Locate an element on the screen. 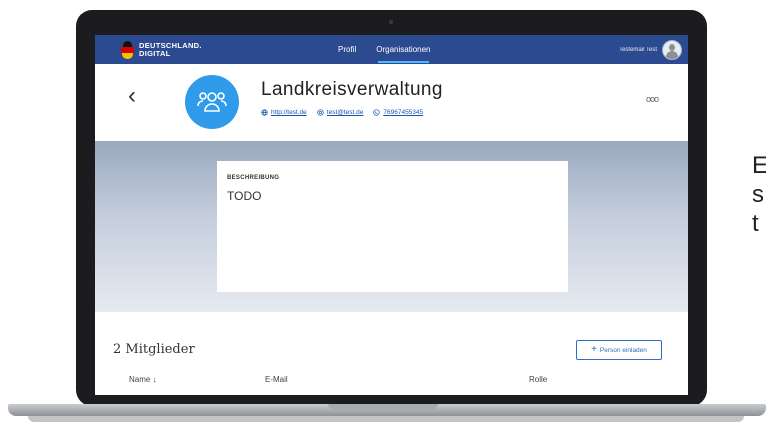  side-text-3: t is located at coordinates (755, 223).